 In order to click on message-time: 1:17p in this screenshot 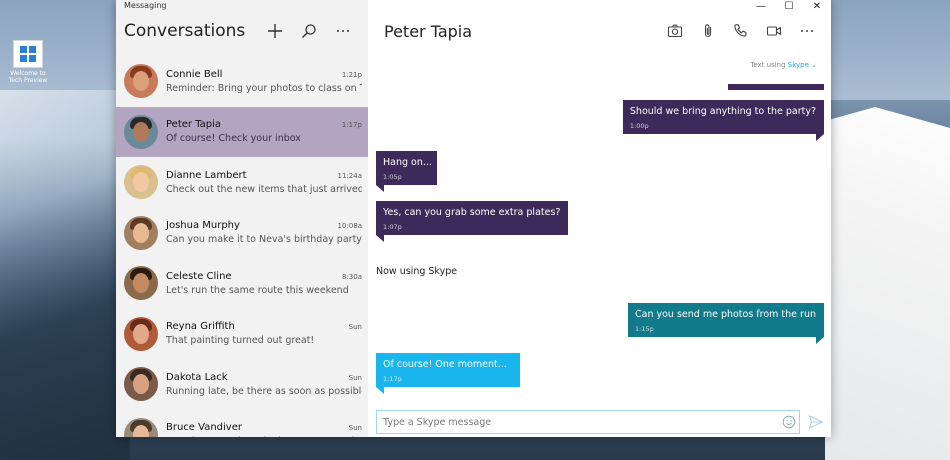, I will do `click(392, 379)`.